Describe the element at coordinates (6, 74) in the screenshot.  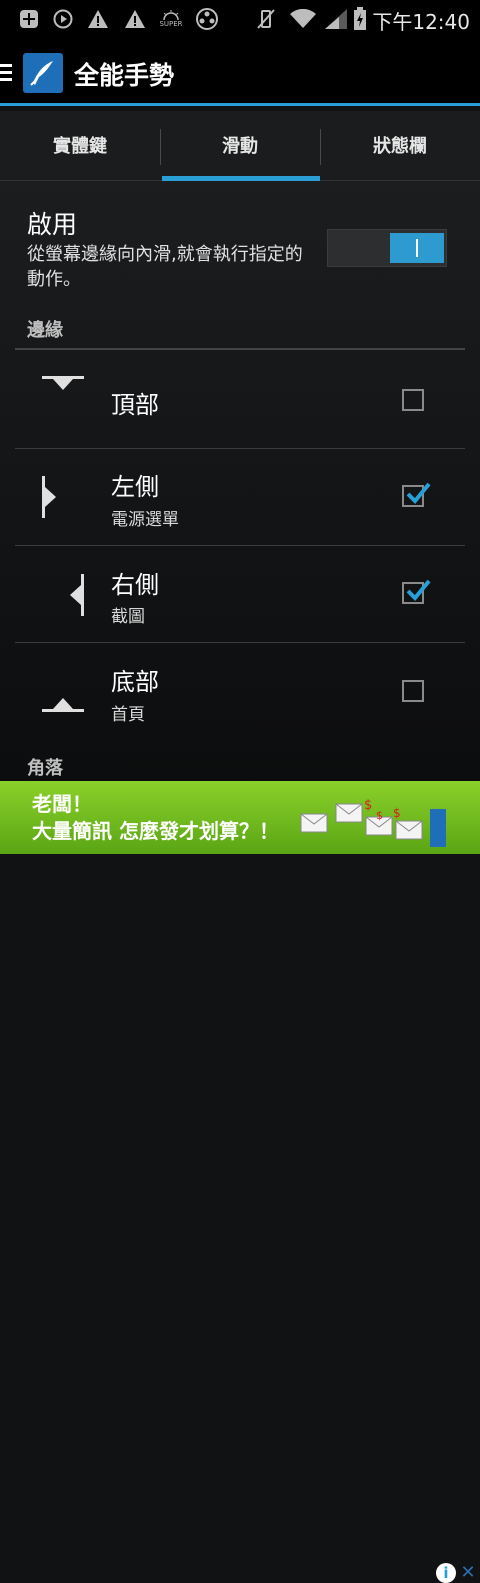
I see `menu-icon` at that location.